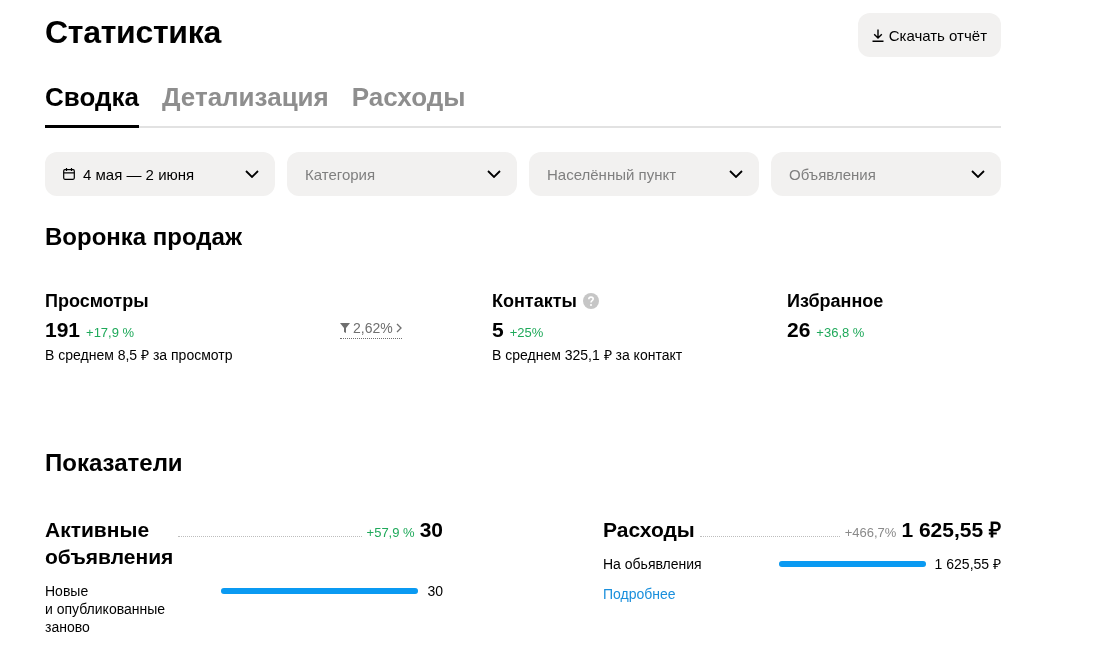 The height and width of the screenshot is (670, 1103). Describe the element at coordinates (144, 237) in the screenshot. I see `section-heading: Воронка продаж` at that location.